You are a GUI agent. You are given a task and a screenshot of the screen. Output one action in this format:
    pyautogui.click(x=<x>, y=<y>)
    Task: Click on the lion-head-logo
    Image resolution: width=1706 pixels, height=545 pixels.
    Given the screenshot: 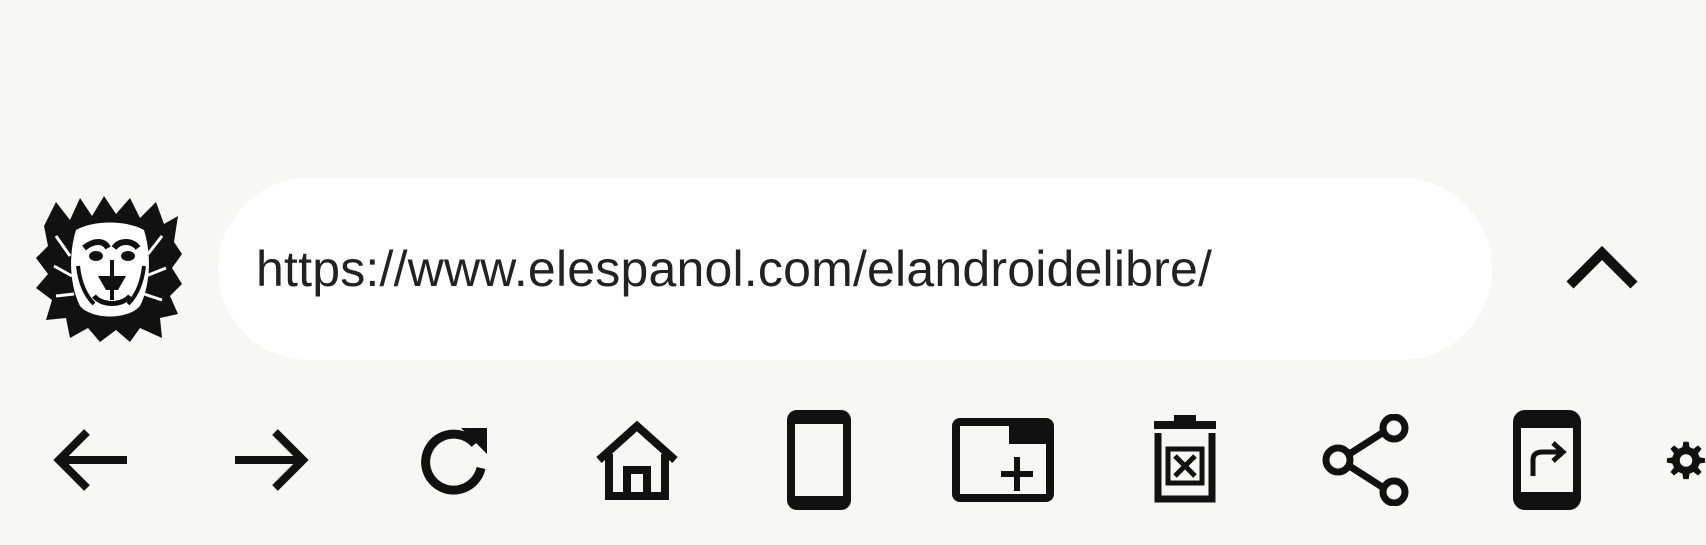 What is the action you would take?
    pyautogui.click(x=109, y=269)
    